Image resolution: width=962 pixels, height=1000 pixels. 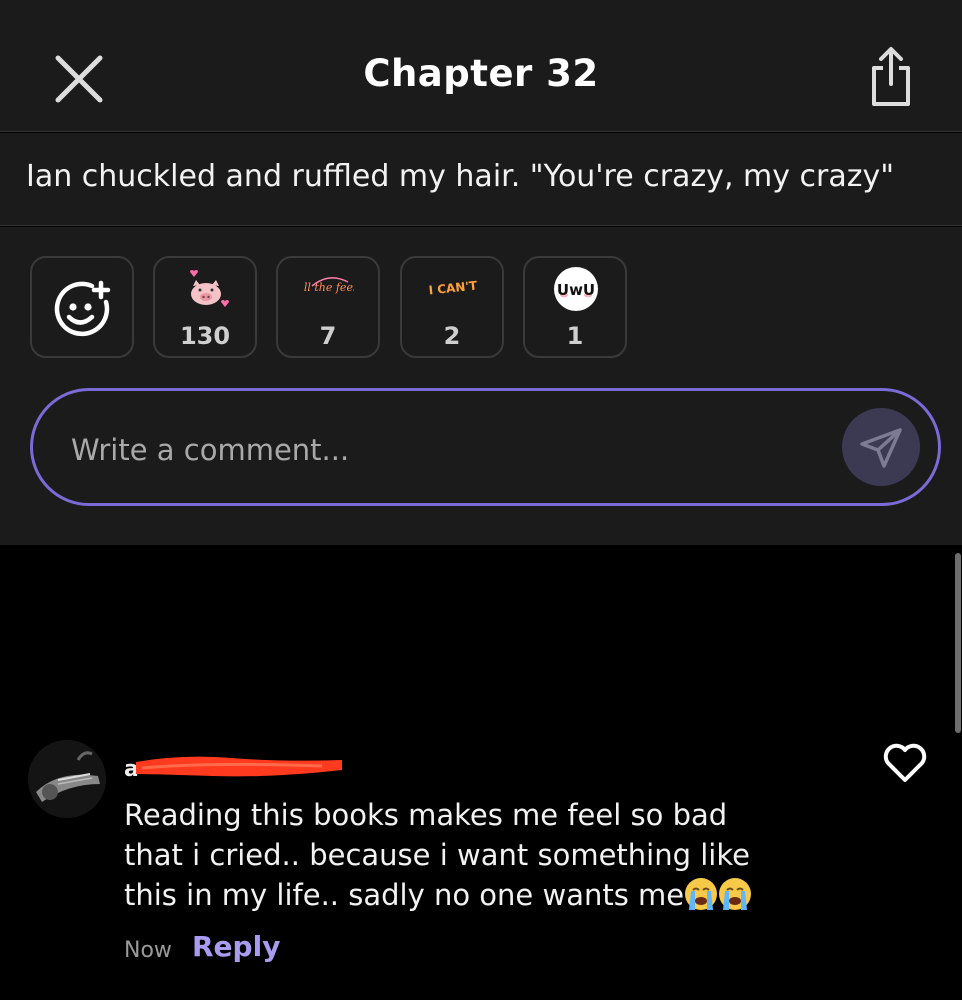 I want to click on all-the-feels-sticker-icon: All the feels, so click(x=329, y=285).